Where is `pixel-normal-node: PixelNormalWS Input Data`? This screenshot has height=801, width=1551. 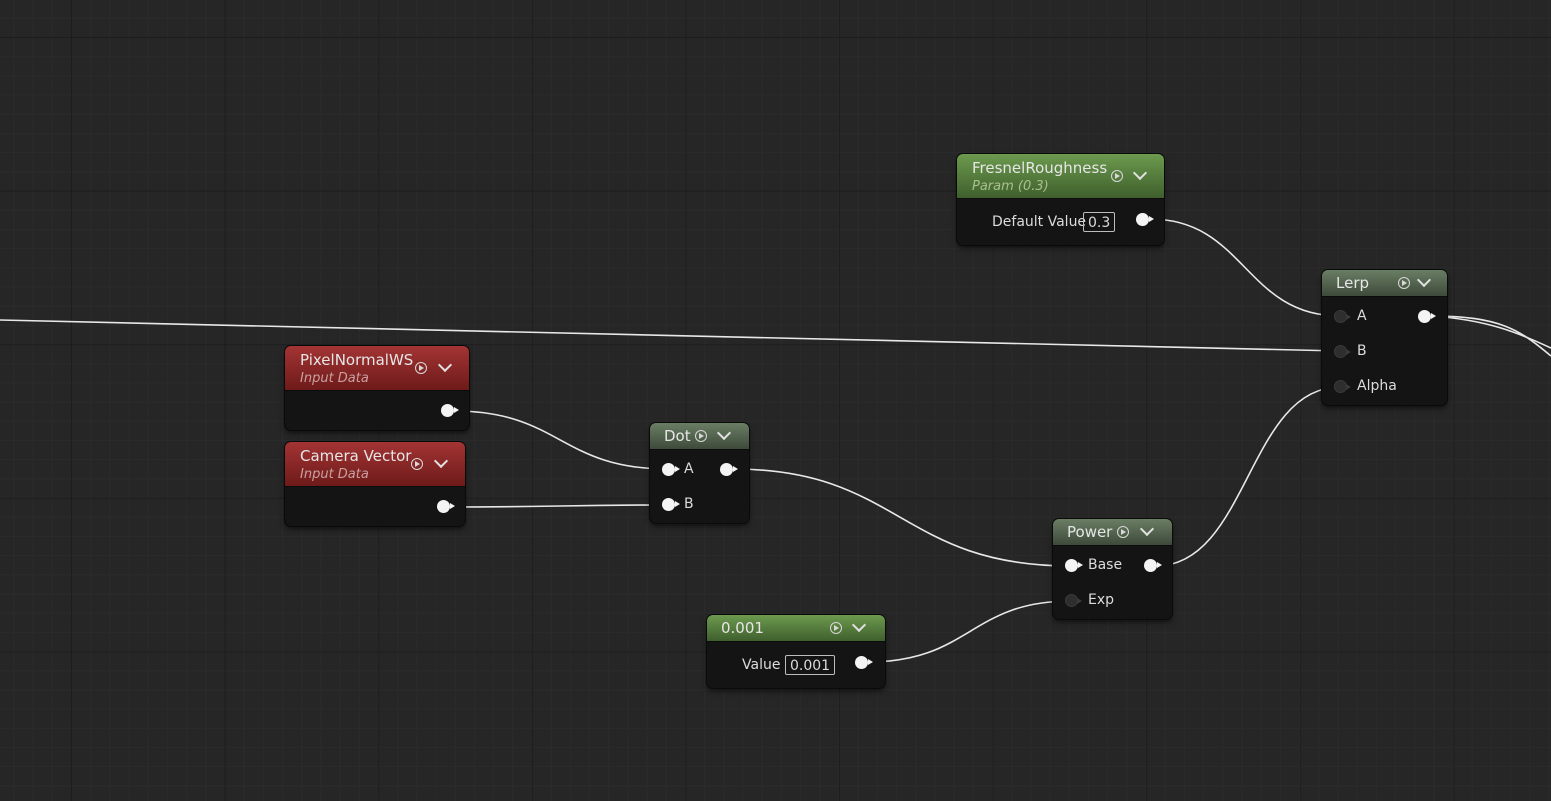
pixel-normal-node: PixelNormalWS Input Data is located at coordinates (377, 388).